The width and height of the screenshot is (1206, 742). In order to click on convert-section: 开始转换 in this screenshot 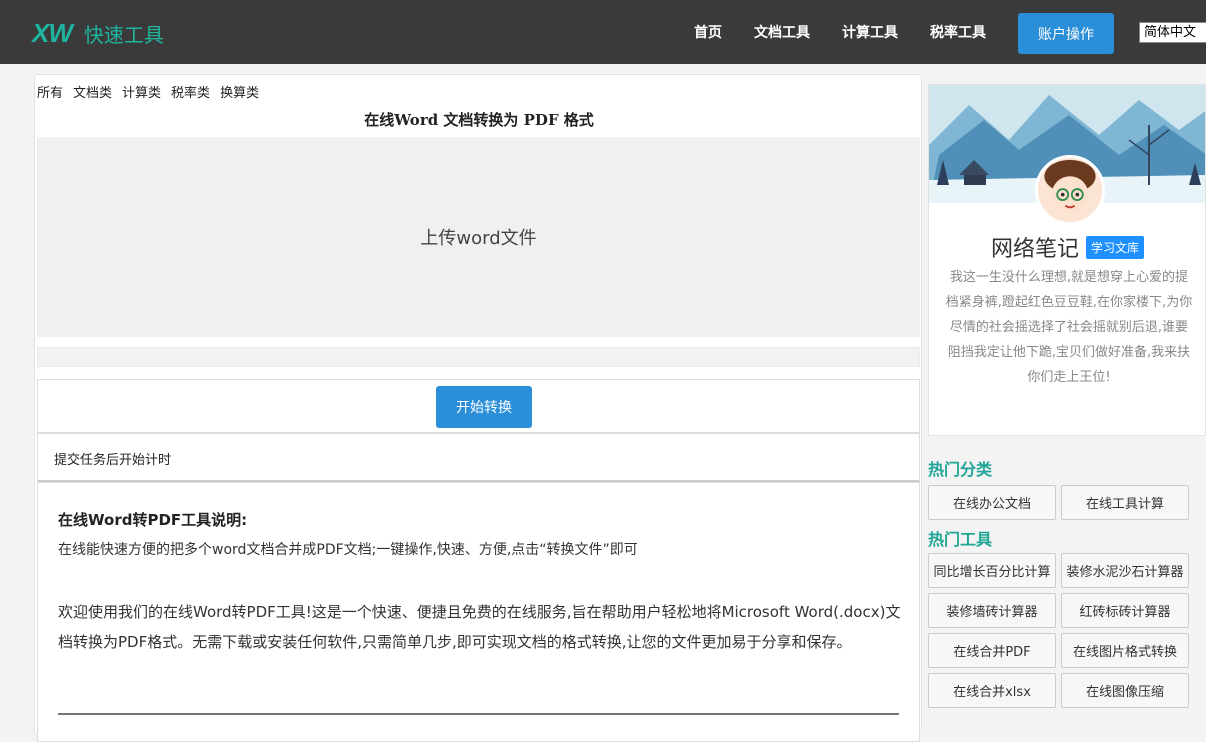, I will do `click(478, 406)`.